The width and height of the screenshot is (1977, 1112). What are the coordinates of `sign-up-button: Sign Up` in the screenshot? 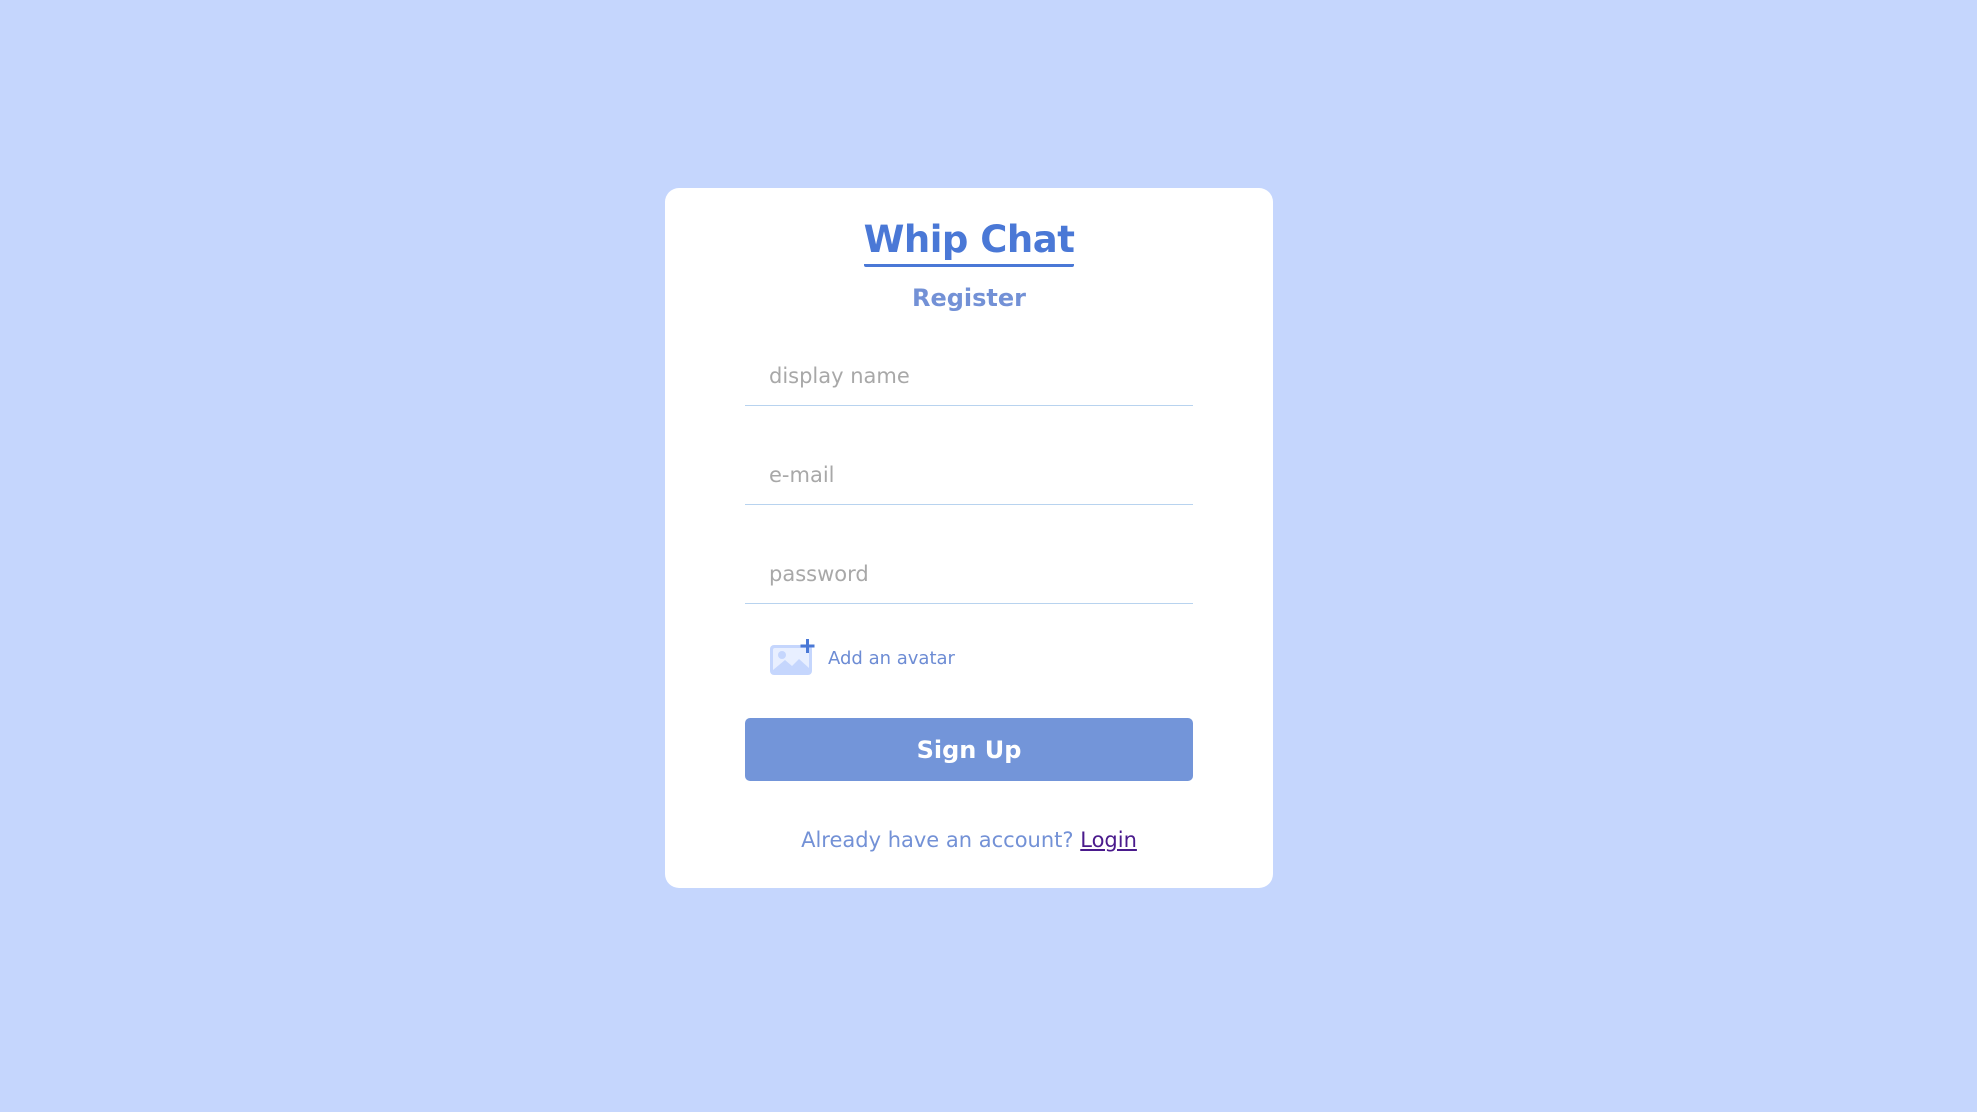 It's located at (969, 749).